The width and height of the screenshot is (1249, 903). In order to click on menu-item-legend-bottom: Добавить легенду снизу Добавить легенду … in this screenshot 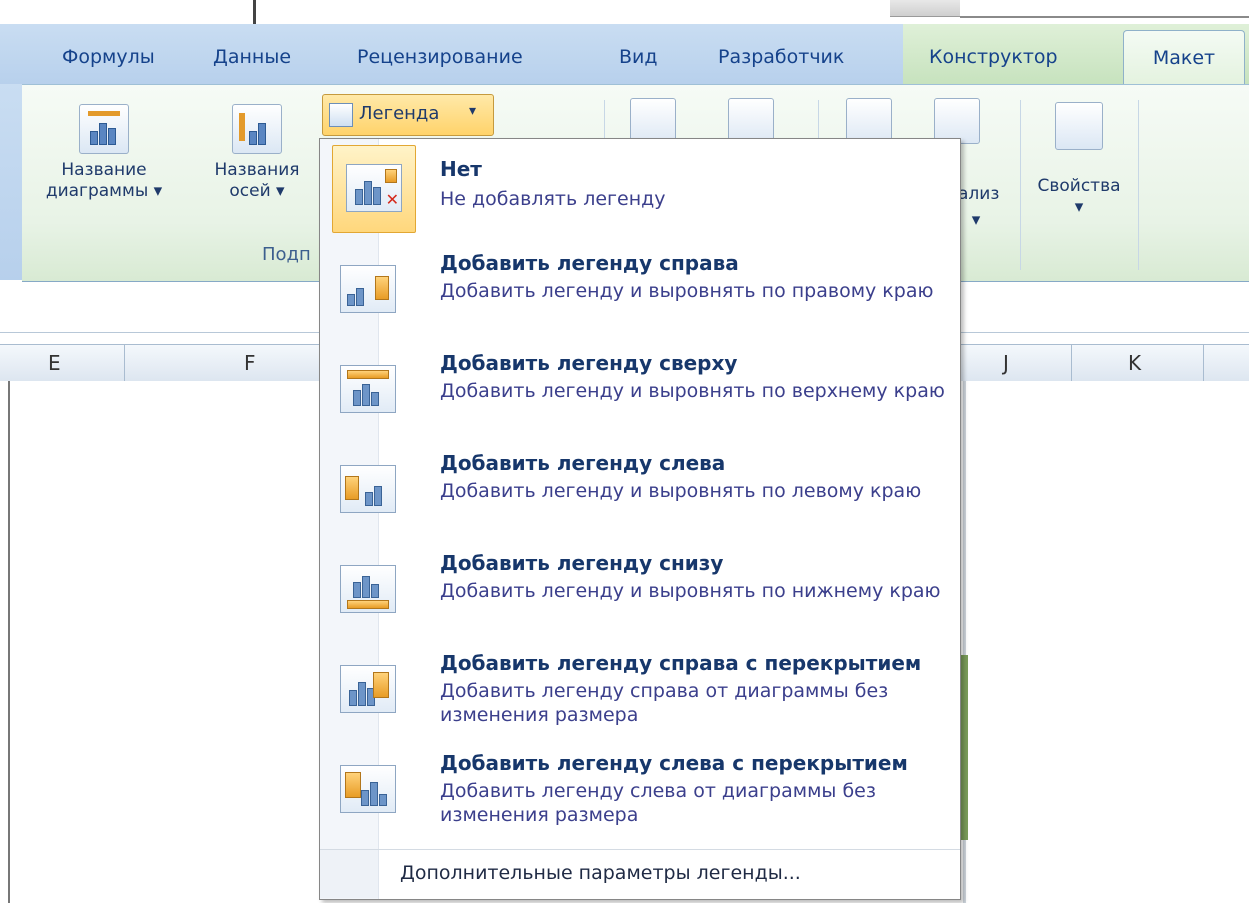, I will do `click(640, 597)`.